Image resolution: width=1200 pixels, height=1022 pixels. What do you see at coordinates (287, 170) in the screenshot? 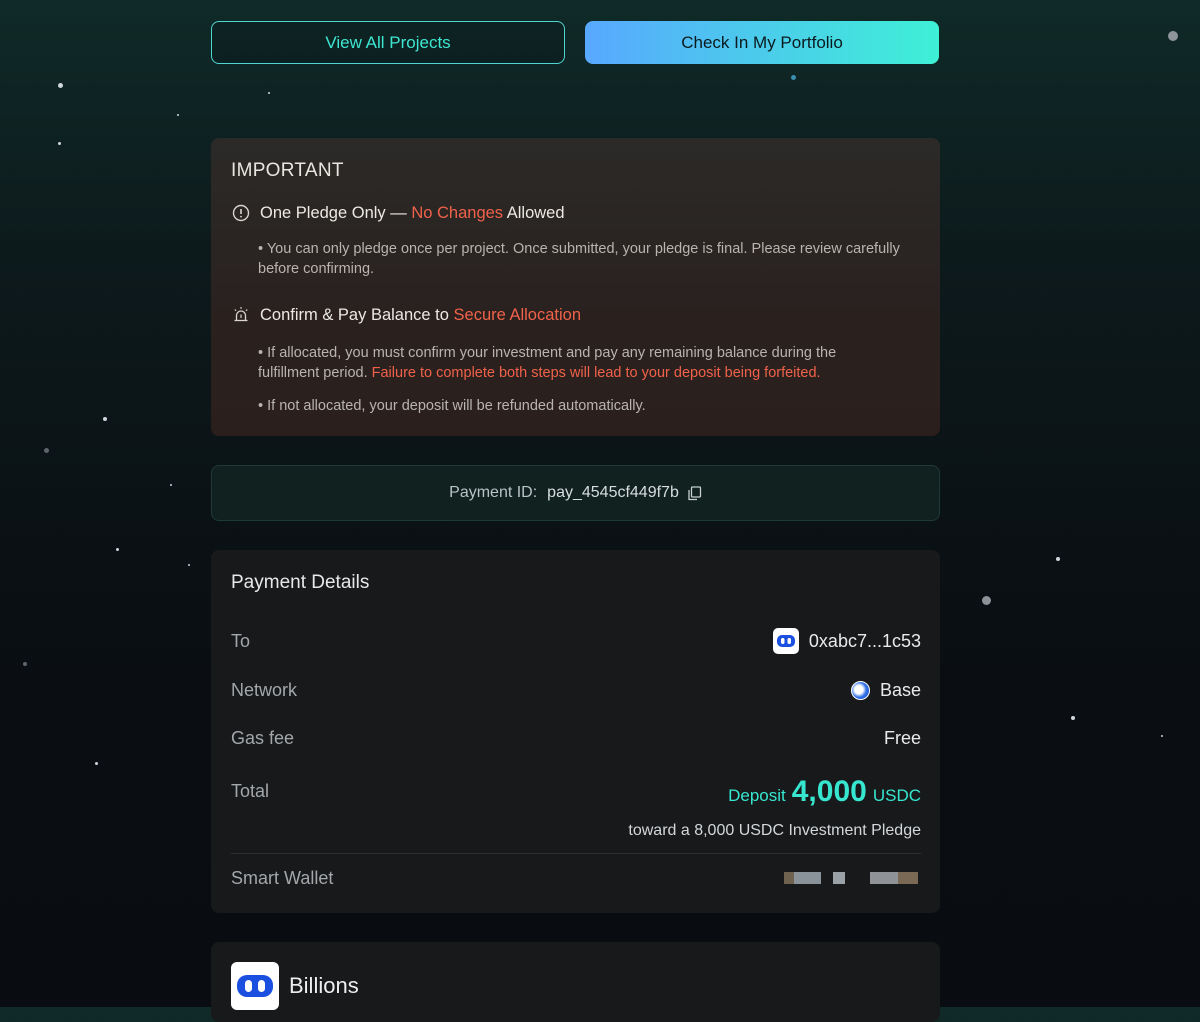
I see `important-title: IMPORTANT` at bounding box center [287, 170].